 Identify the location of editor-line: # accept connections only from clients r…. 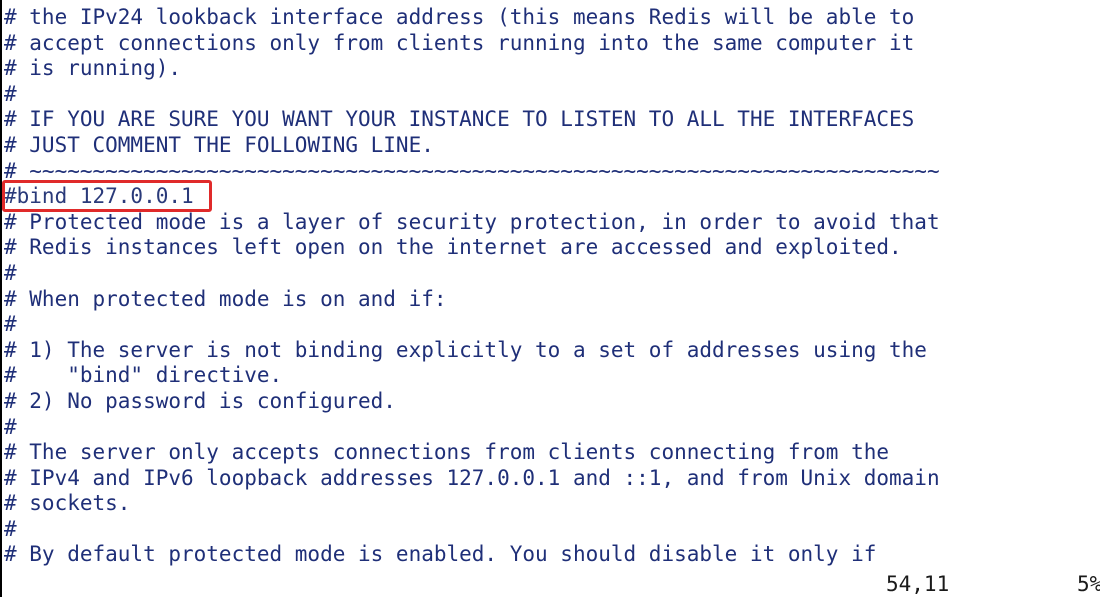
(472, 44).